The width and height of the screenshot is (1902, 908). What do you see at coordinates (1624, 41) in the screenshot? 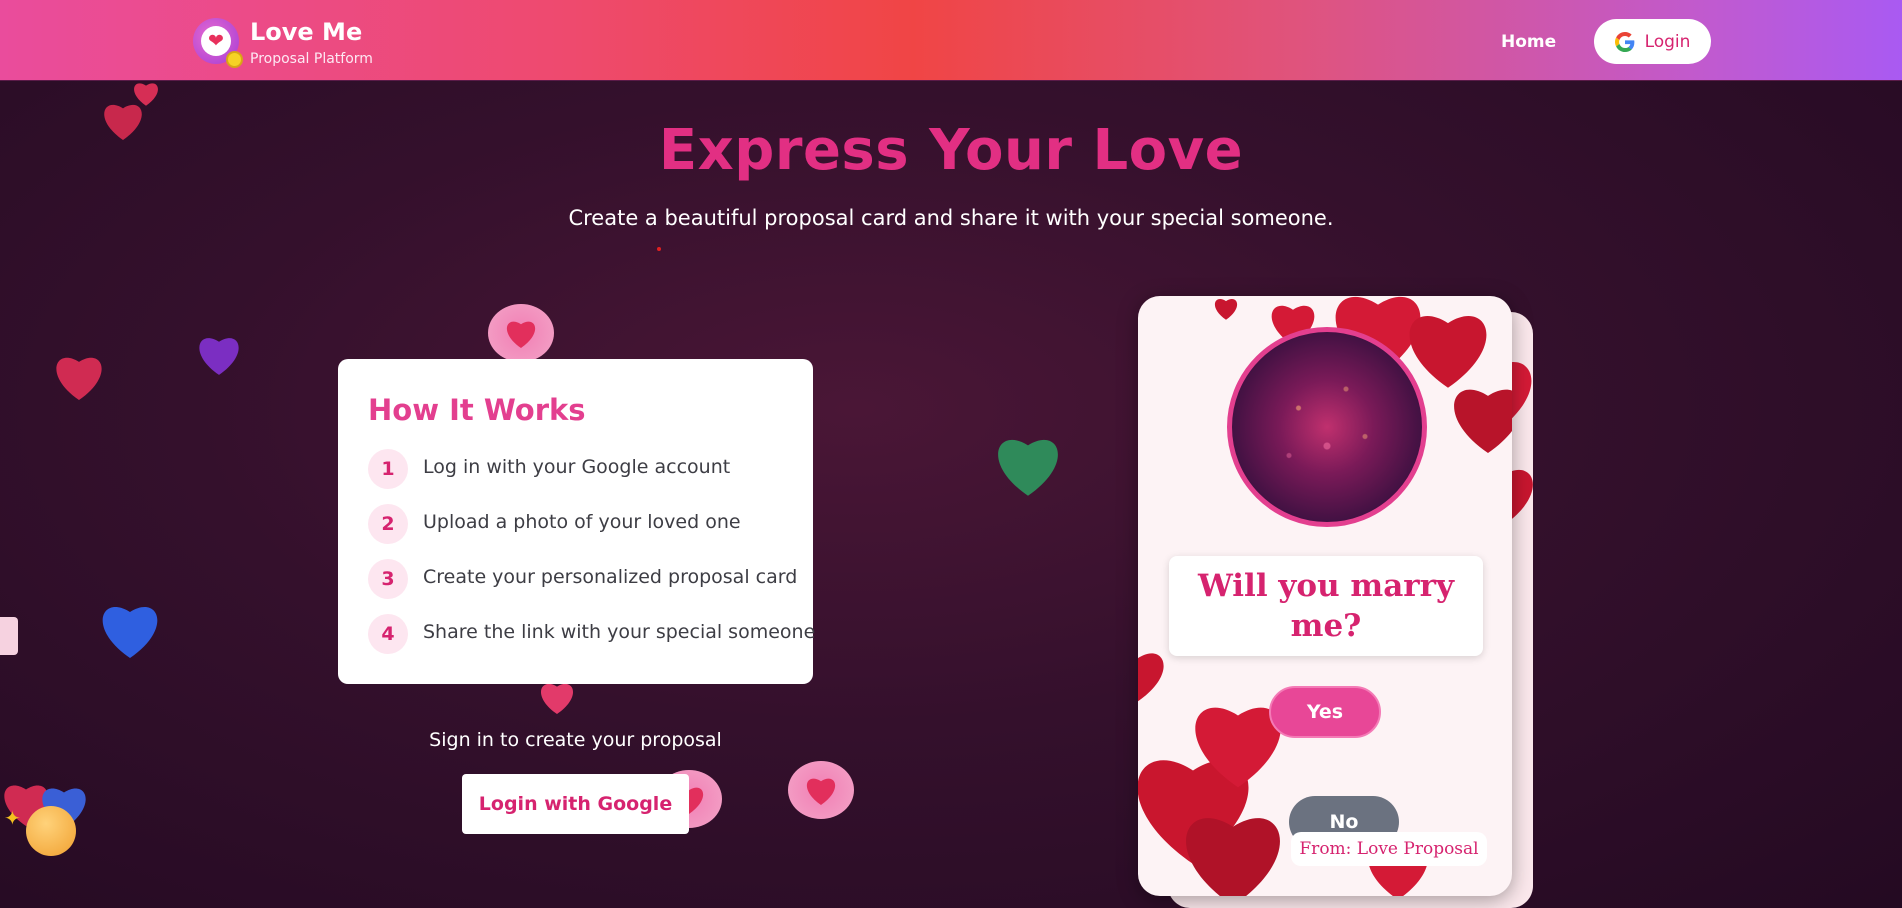
I see `google-icon` at bounding box center [1624, 41].